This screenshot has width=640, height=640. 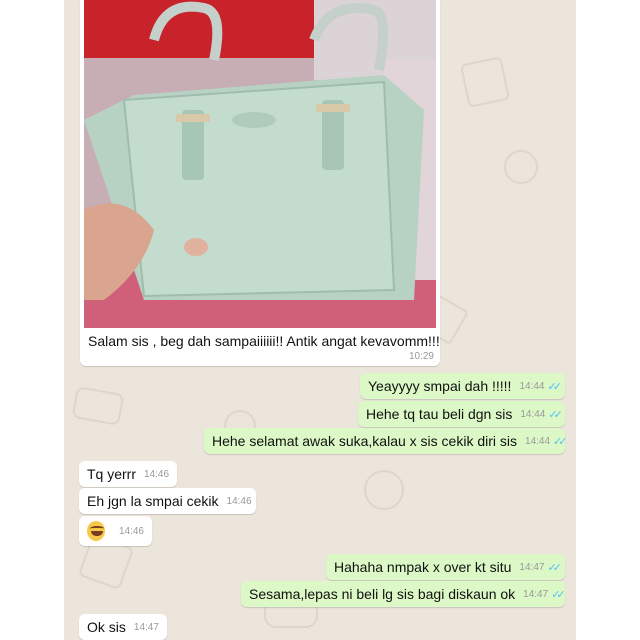 I want to click on outgoing-message: Yeayyyy smpai dah !!!!! 14:44 ✓✓, so click(x=462, y=386).